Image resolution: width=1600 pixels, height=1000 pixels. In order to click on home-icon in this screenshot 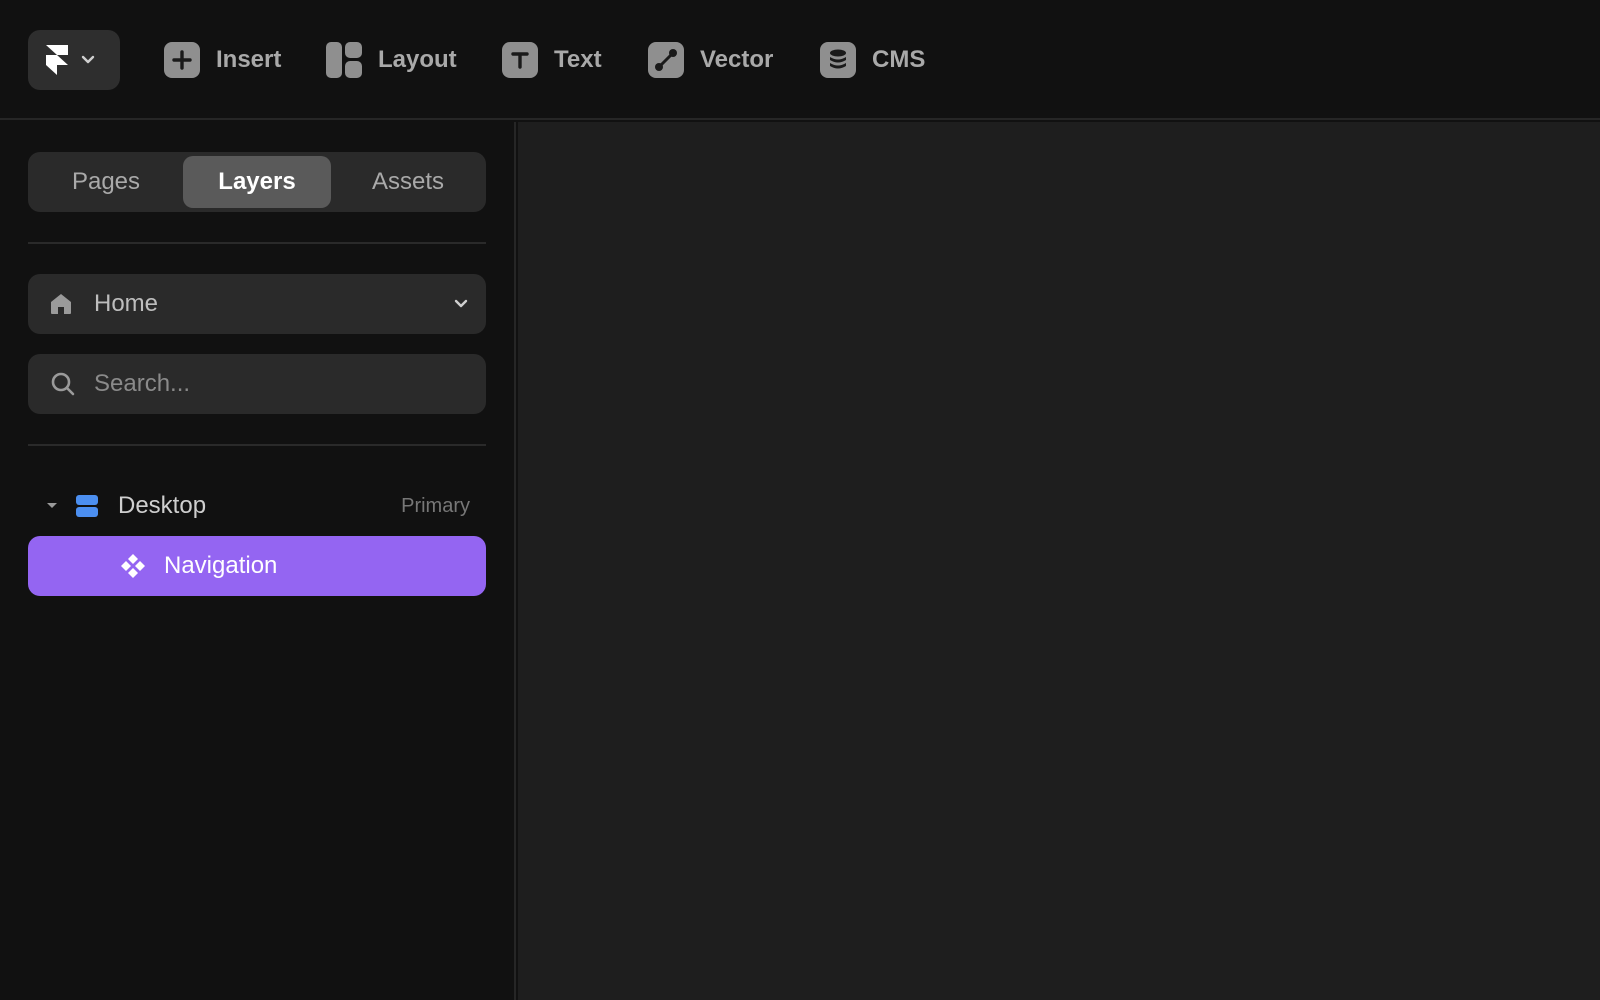, I will do `click(61, 304)`.